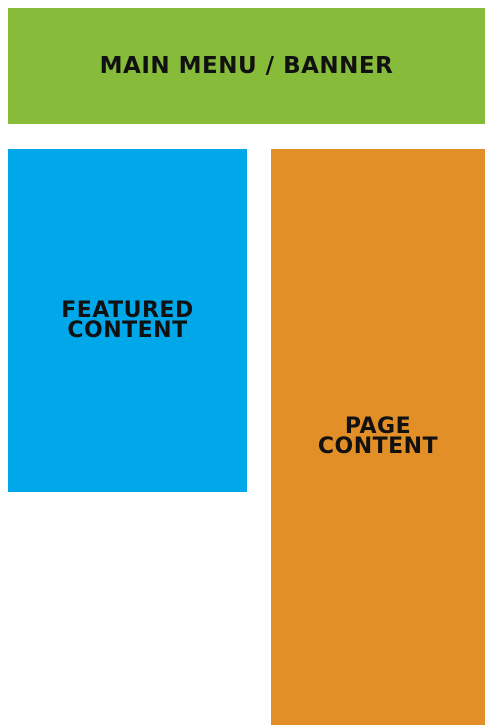 Image resolution: width=485 pixels, height=725 pixels. I want to click on page-label-line-2: CONTENT, so click(378, 446).